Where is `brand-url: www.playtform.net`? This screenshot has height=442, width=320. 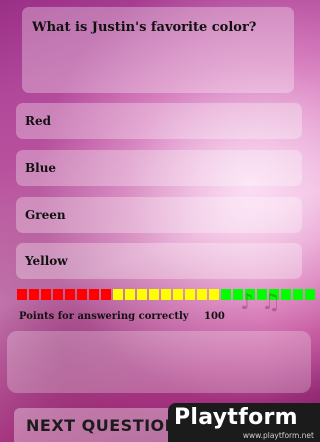 brand-url: www.playtform.net is located at coordinates (278, 435).